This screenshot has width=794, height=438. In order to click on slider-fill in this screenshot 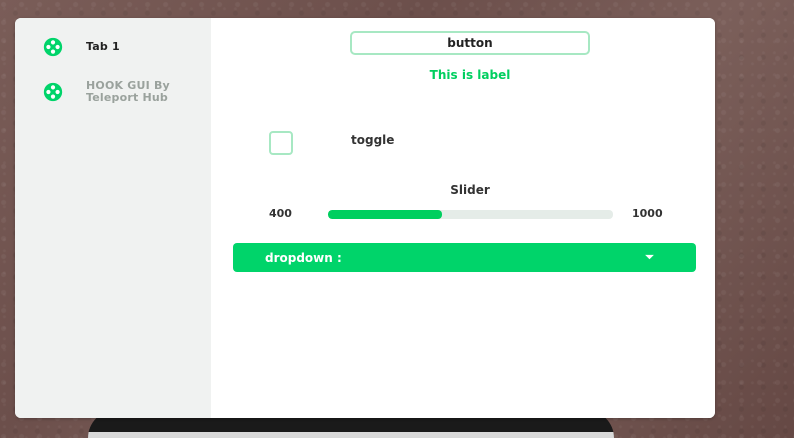, I will do `click(385, 214)`.